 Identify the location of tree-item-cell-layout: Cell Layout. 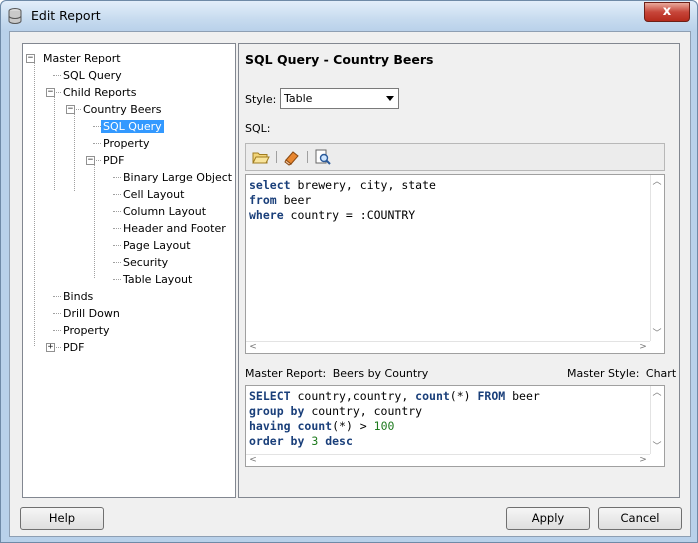
(153, 194).